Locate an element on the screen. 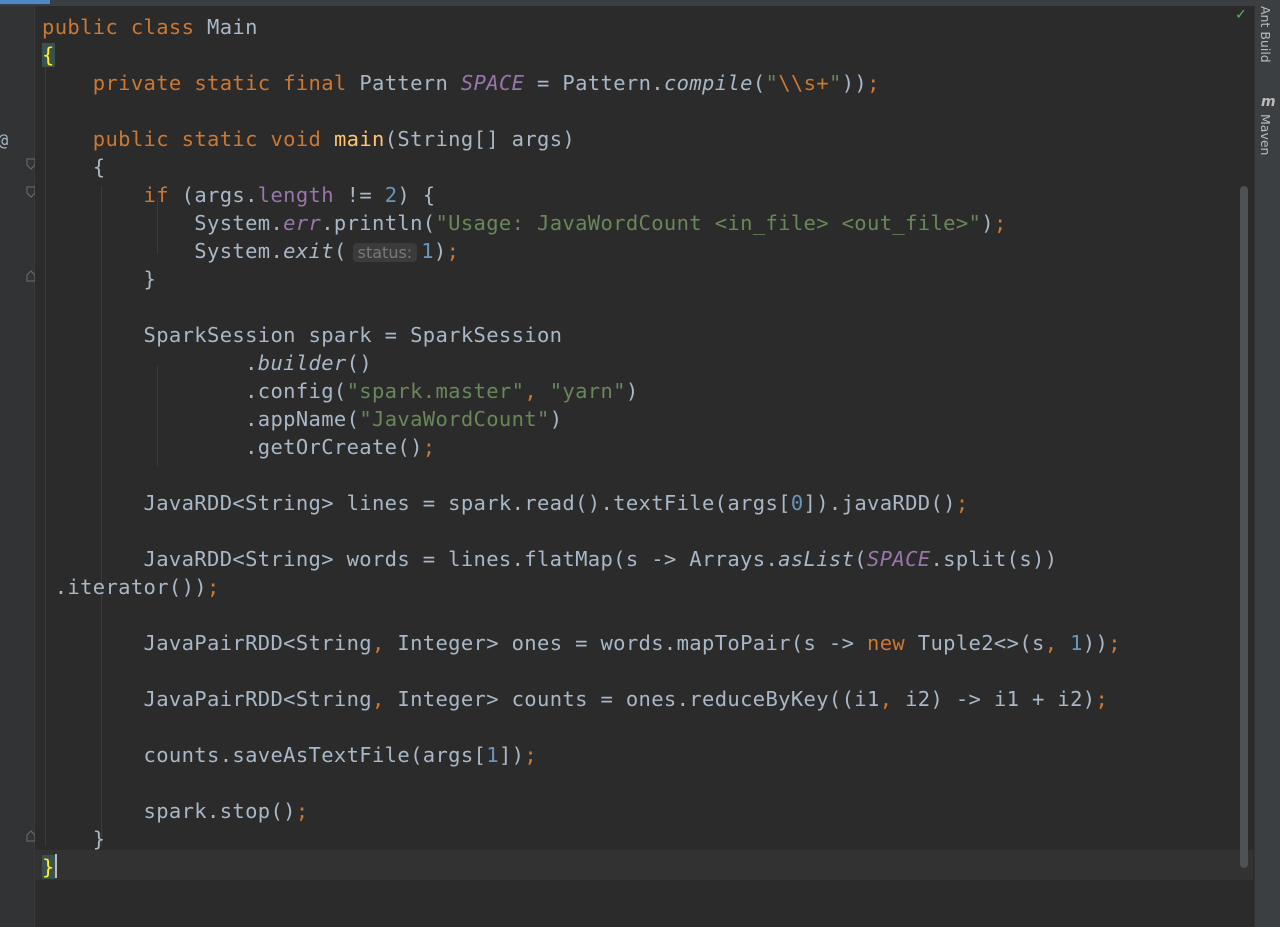 The height and width of the screenshot is (927, 1280). code-token: spark.stop() is located at coordinates (169, 811).